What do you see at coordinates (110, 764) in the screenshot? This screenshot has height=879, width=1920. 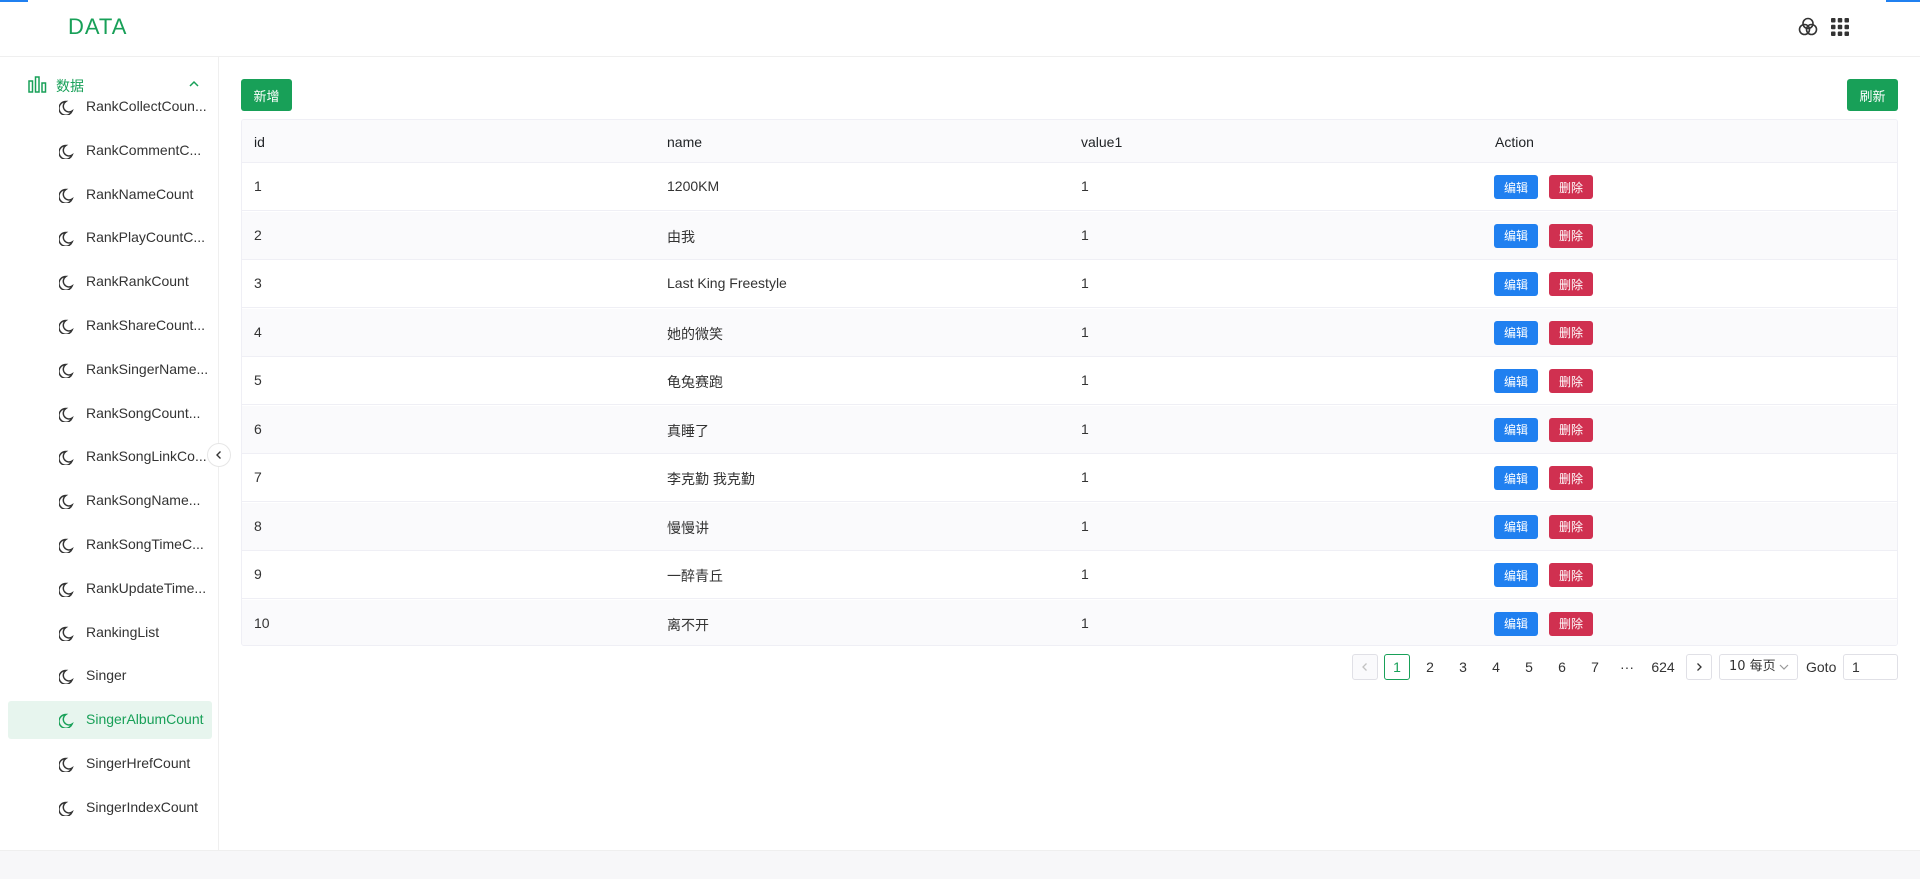 I see `sidebar-item: SingerHrefCount` at bounding box center [110, 764].